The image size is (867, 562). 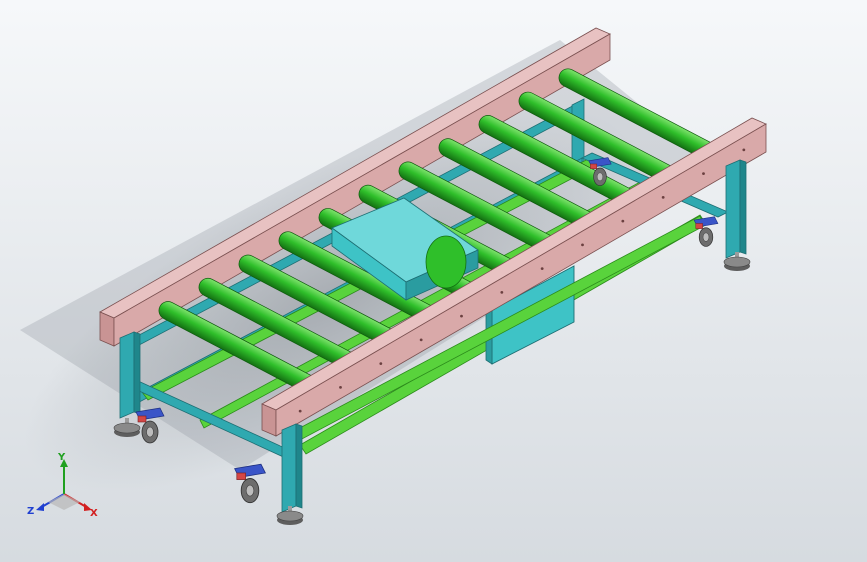 What do you see at coordinates (299, 466) in the screenshot?
I see `leg-front-near-side` at bounding box center [299, 466].